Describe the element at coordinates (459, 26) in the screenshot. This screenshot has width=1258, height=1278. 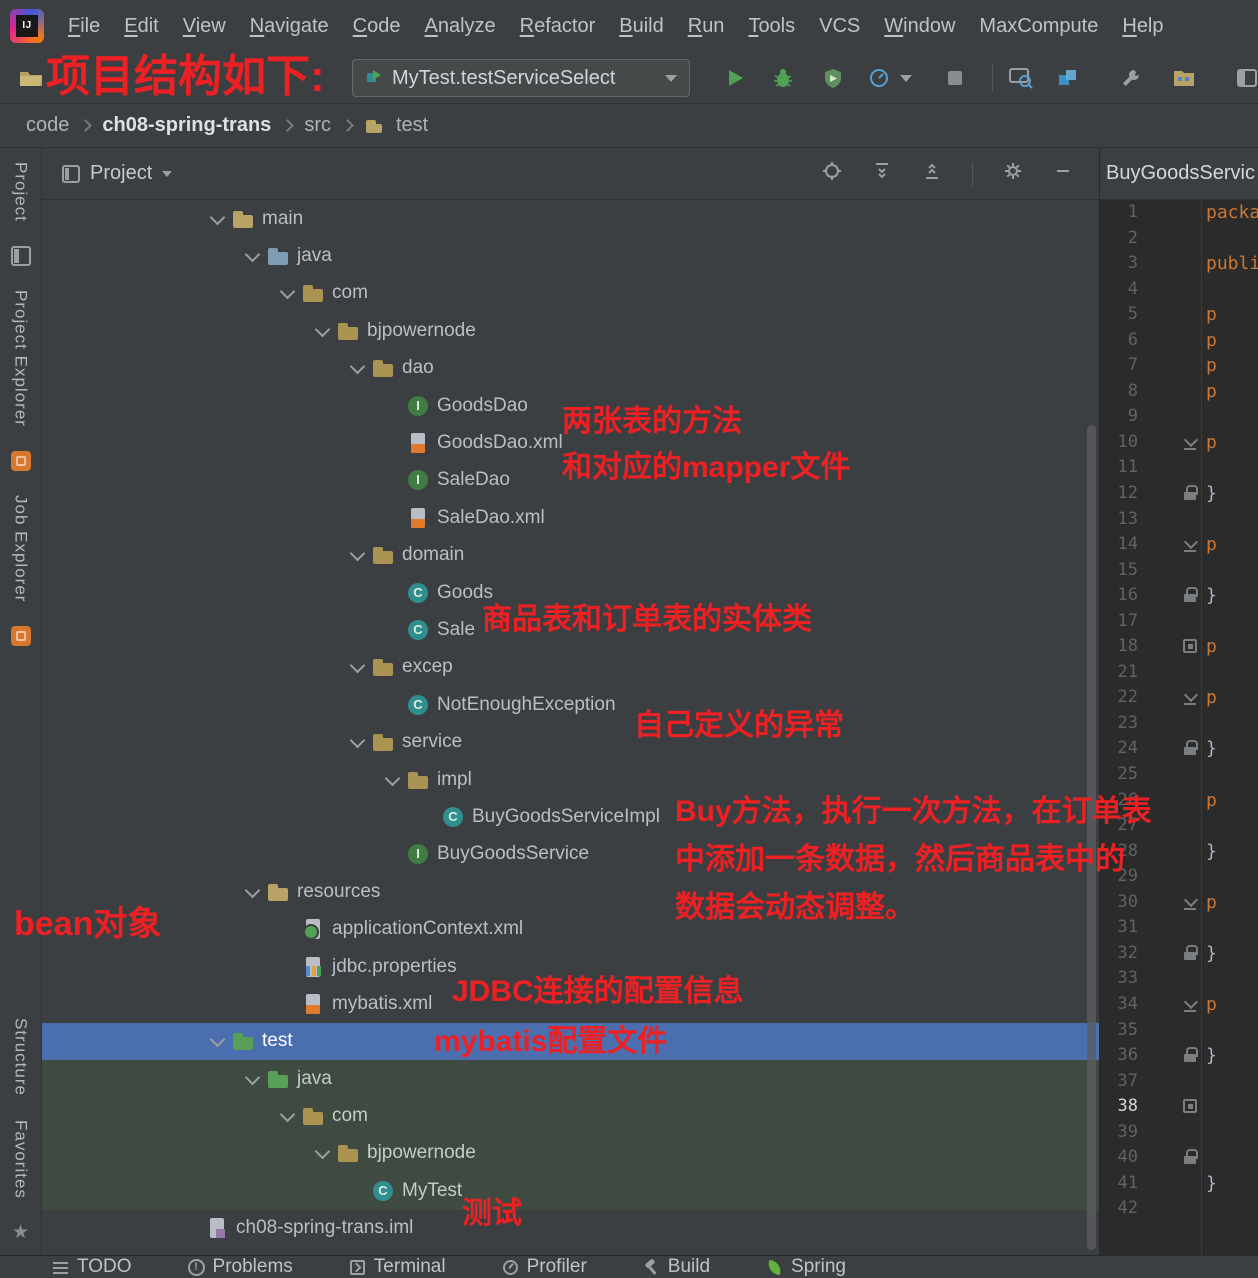
I see `menu-item-analyze: Analyze` at that location.